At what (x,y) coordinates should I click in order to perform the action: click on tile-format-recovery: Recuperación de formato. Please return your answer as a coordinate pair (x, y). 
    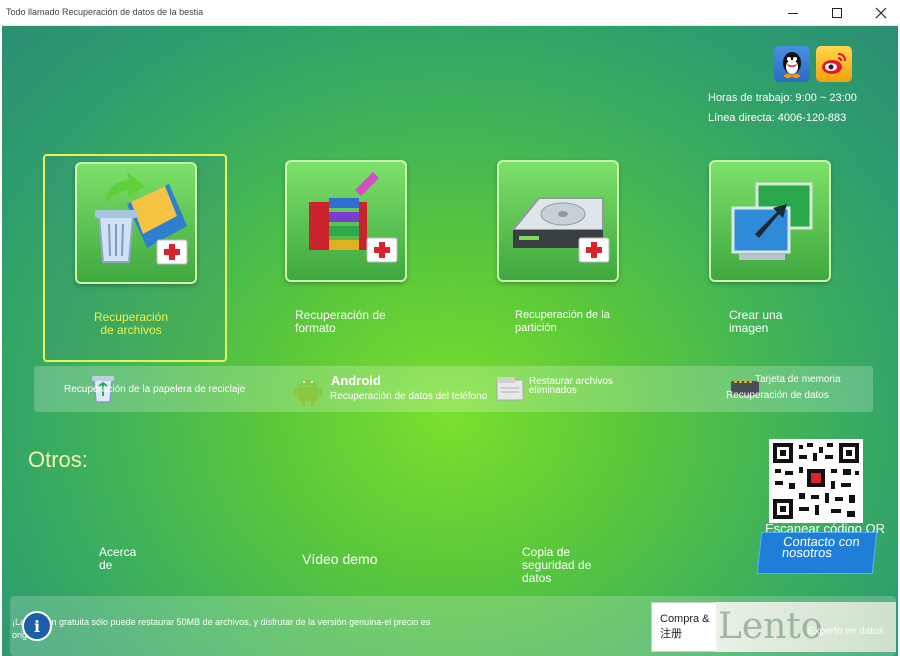
    Looking at the image, I should click on (347, 258).